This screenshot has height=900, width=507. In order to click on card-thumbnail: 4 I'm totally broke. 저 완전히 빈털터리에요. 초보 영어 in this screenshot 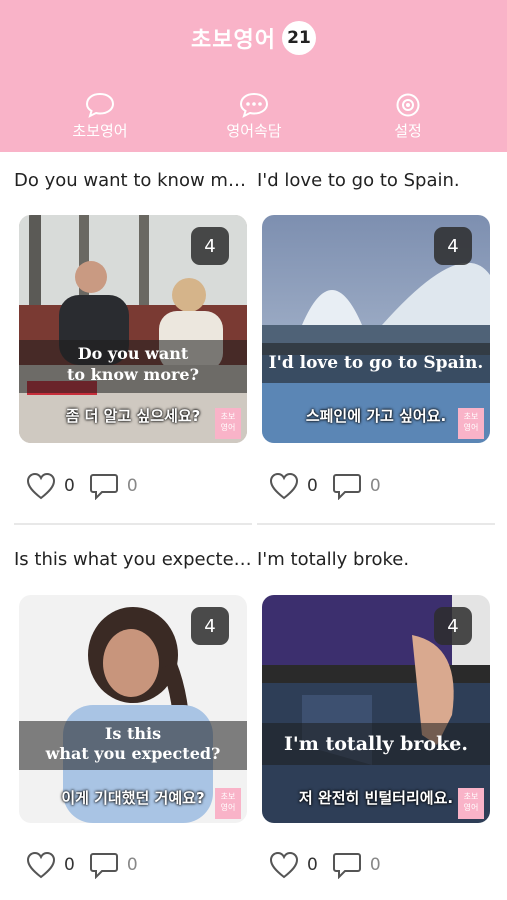, I will do `click(376, 709)`.